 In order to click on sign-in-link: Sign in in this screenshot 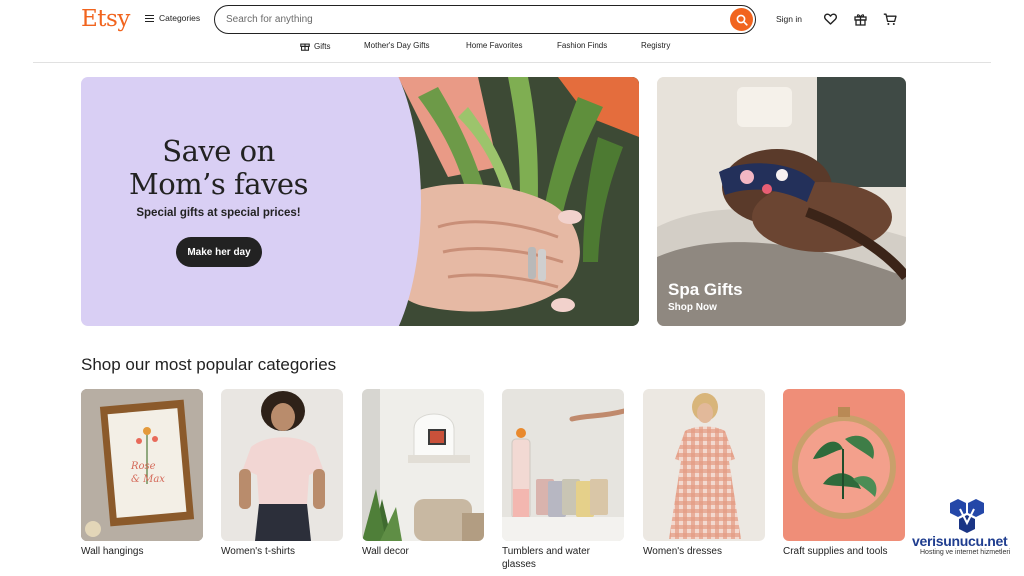, I will do `click(789, 19)`.